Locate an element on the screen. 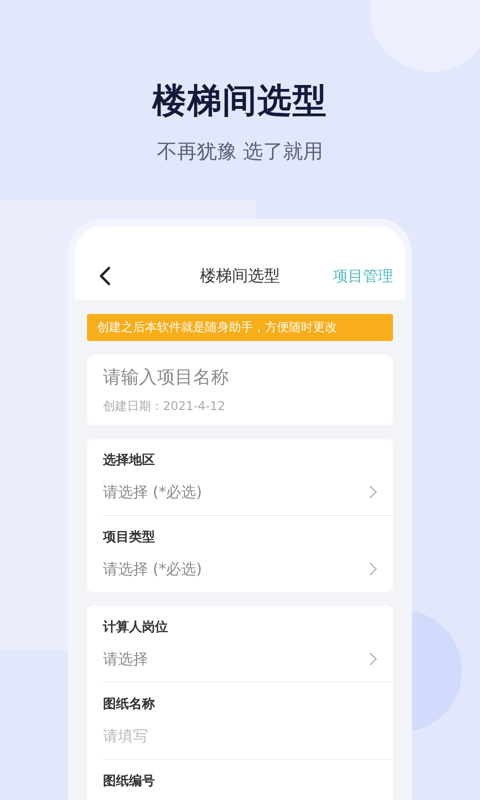 Image resolution: width=480 pixels, height=800 pixels. subtitle: 不再犹豫 选了就用 is located at coordinates (240, 151).